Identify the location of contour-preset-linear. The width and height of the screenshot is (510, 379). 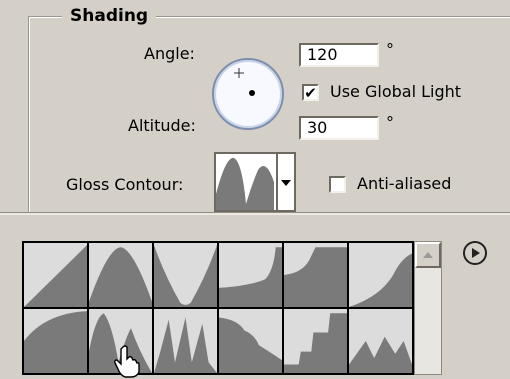
(55, 275).